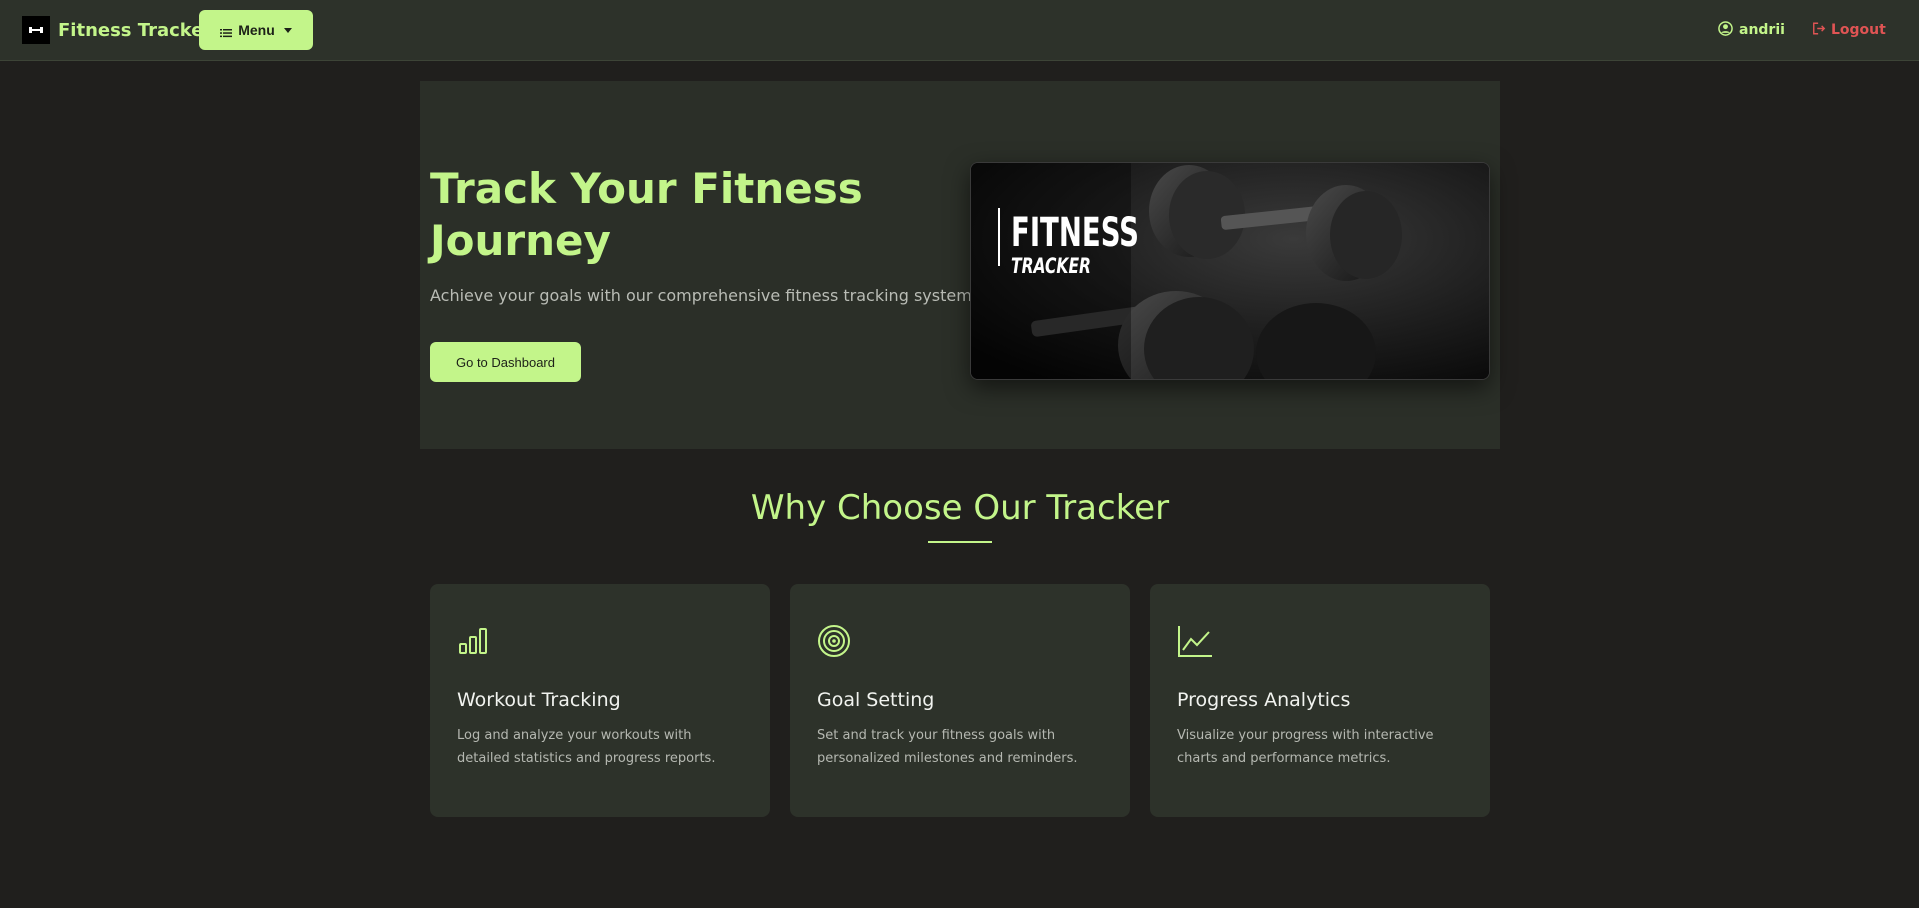 Image resolution: width=1919 pixels, height=908 pixels. I want to click on hero-title-line2: Journey, so click(520, 240).